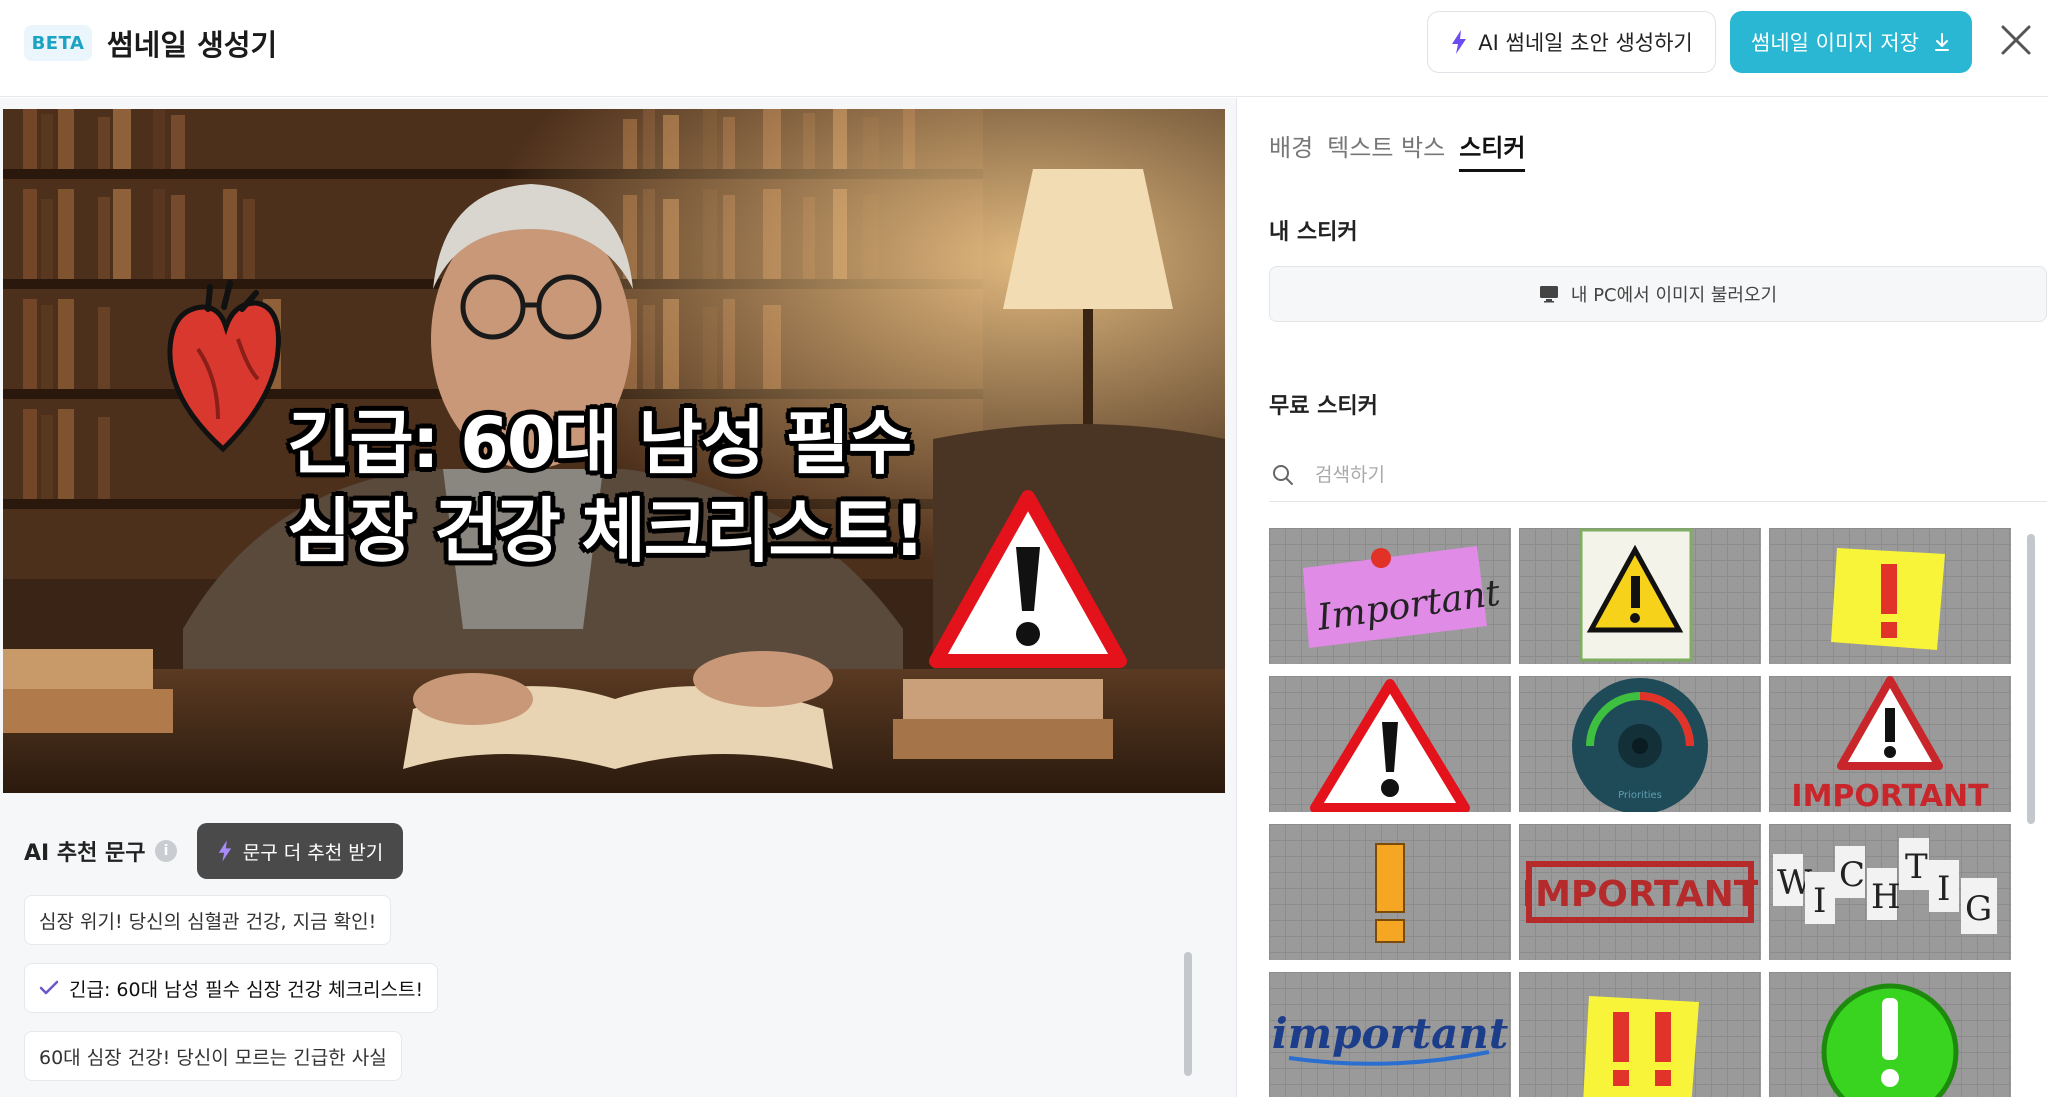 This screenshot has width=2048, height=1097. I want to click on tab-text-box: 텍스트 박스, so click(1386, 150).